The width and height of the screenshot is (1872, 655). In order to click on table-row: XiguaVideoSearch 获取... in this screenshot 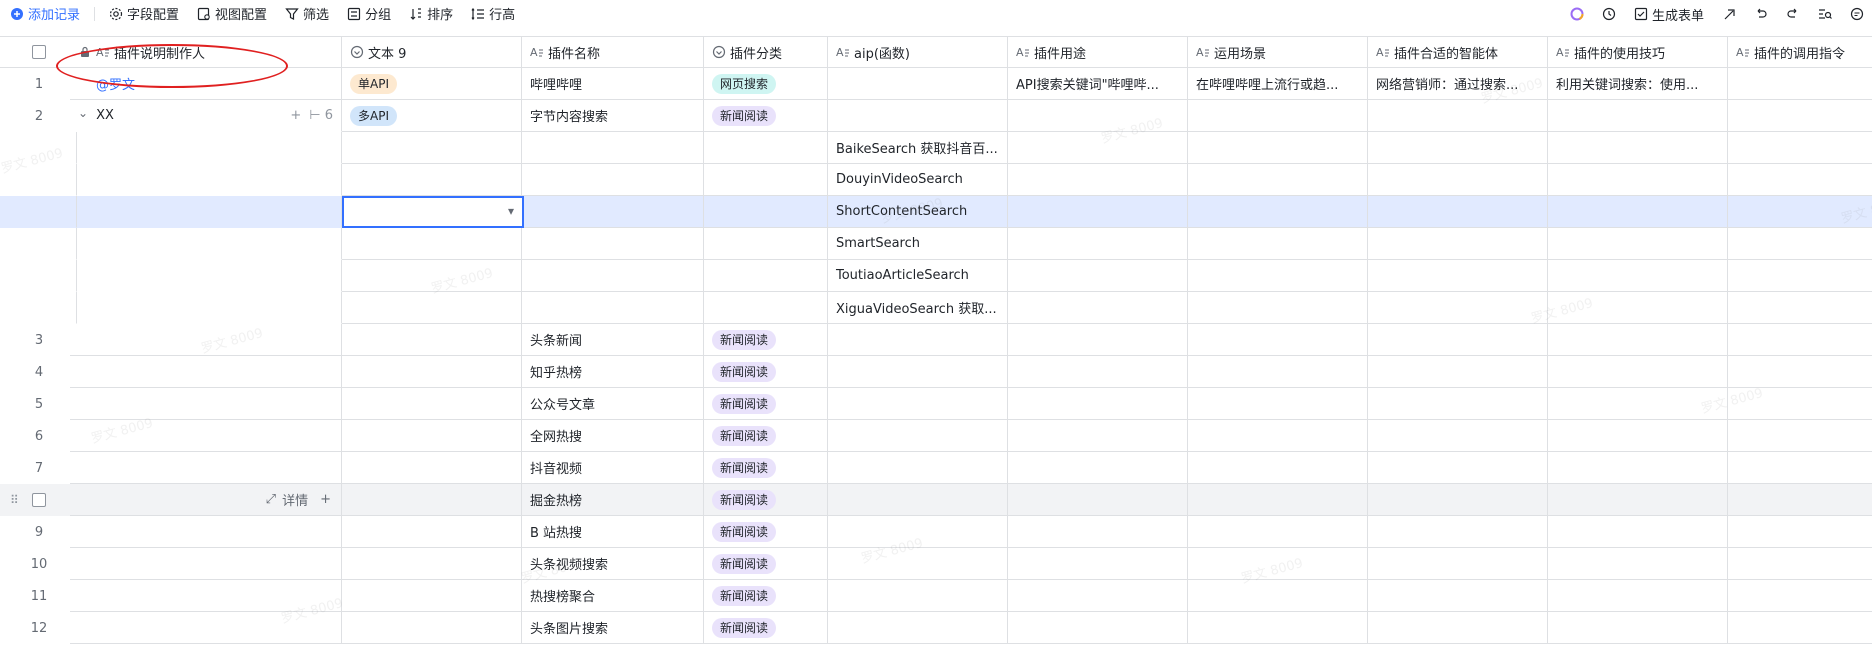, I will do `click(936, 308)`.